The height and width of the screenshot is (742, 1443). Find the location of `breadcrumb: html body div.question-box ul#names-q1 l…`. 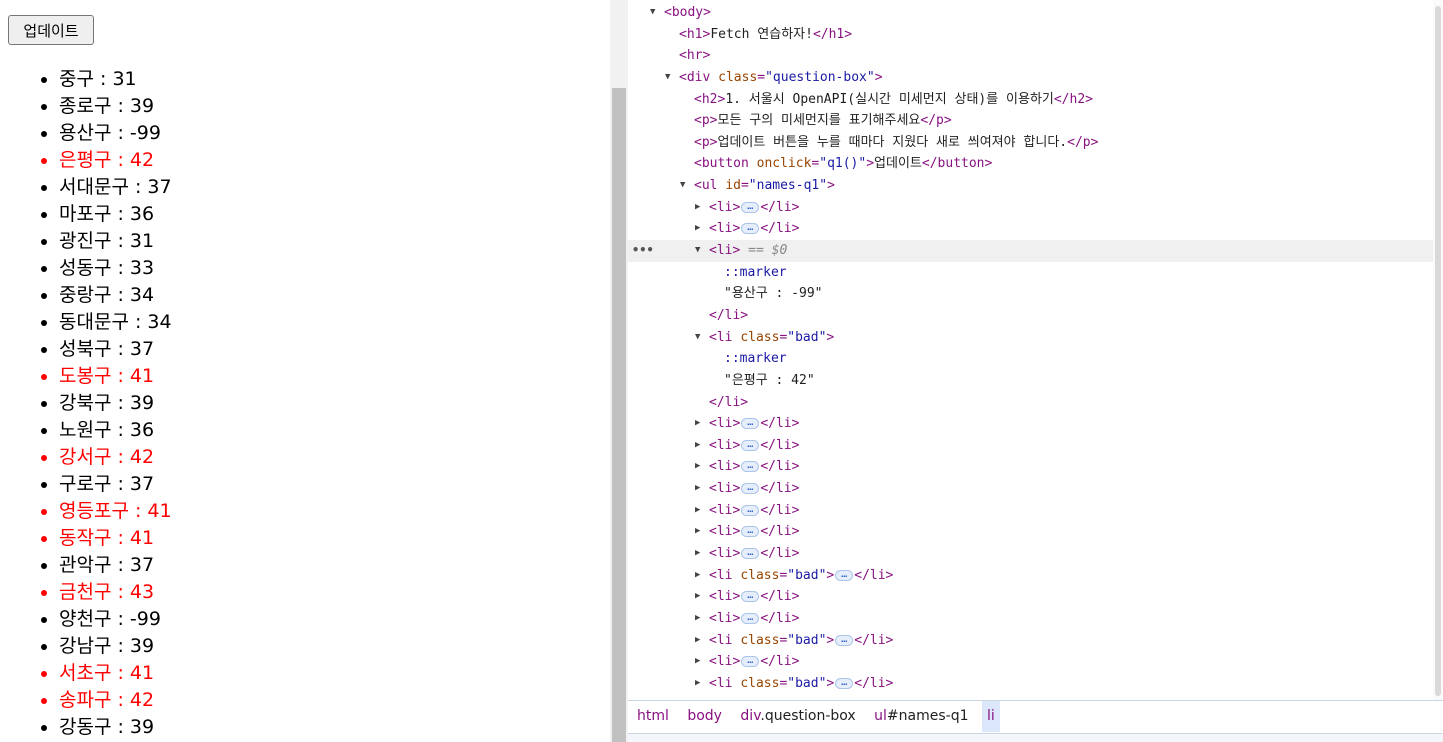

breadcrumb: html body div.question-box ul#names-q1 l… is located at coordinates (1035, 716).